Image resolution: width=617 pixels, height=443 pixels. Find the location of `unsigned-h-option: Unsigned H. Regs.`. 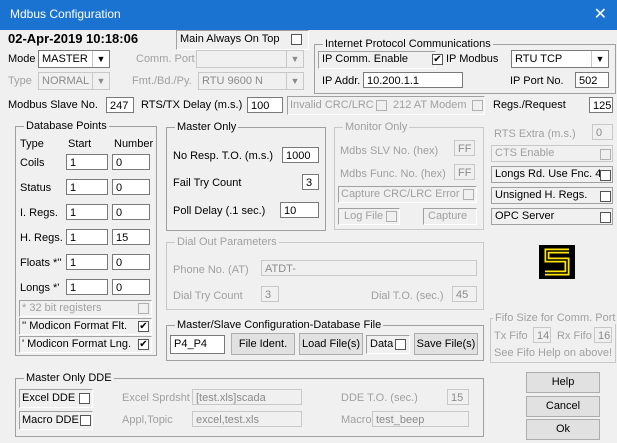

unsigned-h-option: Unsigned H. Regs. is located at coordinates (552, 195).